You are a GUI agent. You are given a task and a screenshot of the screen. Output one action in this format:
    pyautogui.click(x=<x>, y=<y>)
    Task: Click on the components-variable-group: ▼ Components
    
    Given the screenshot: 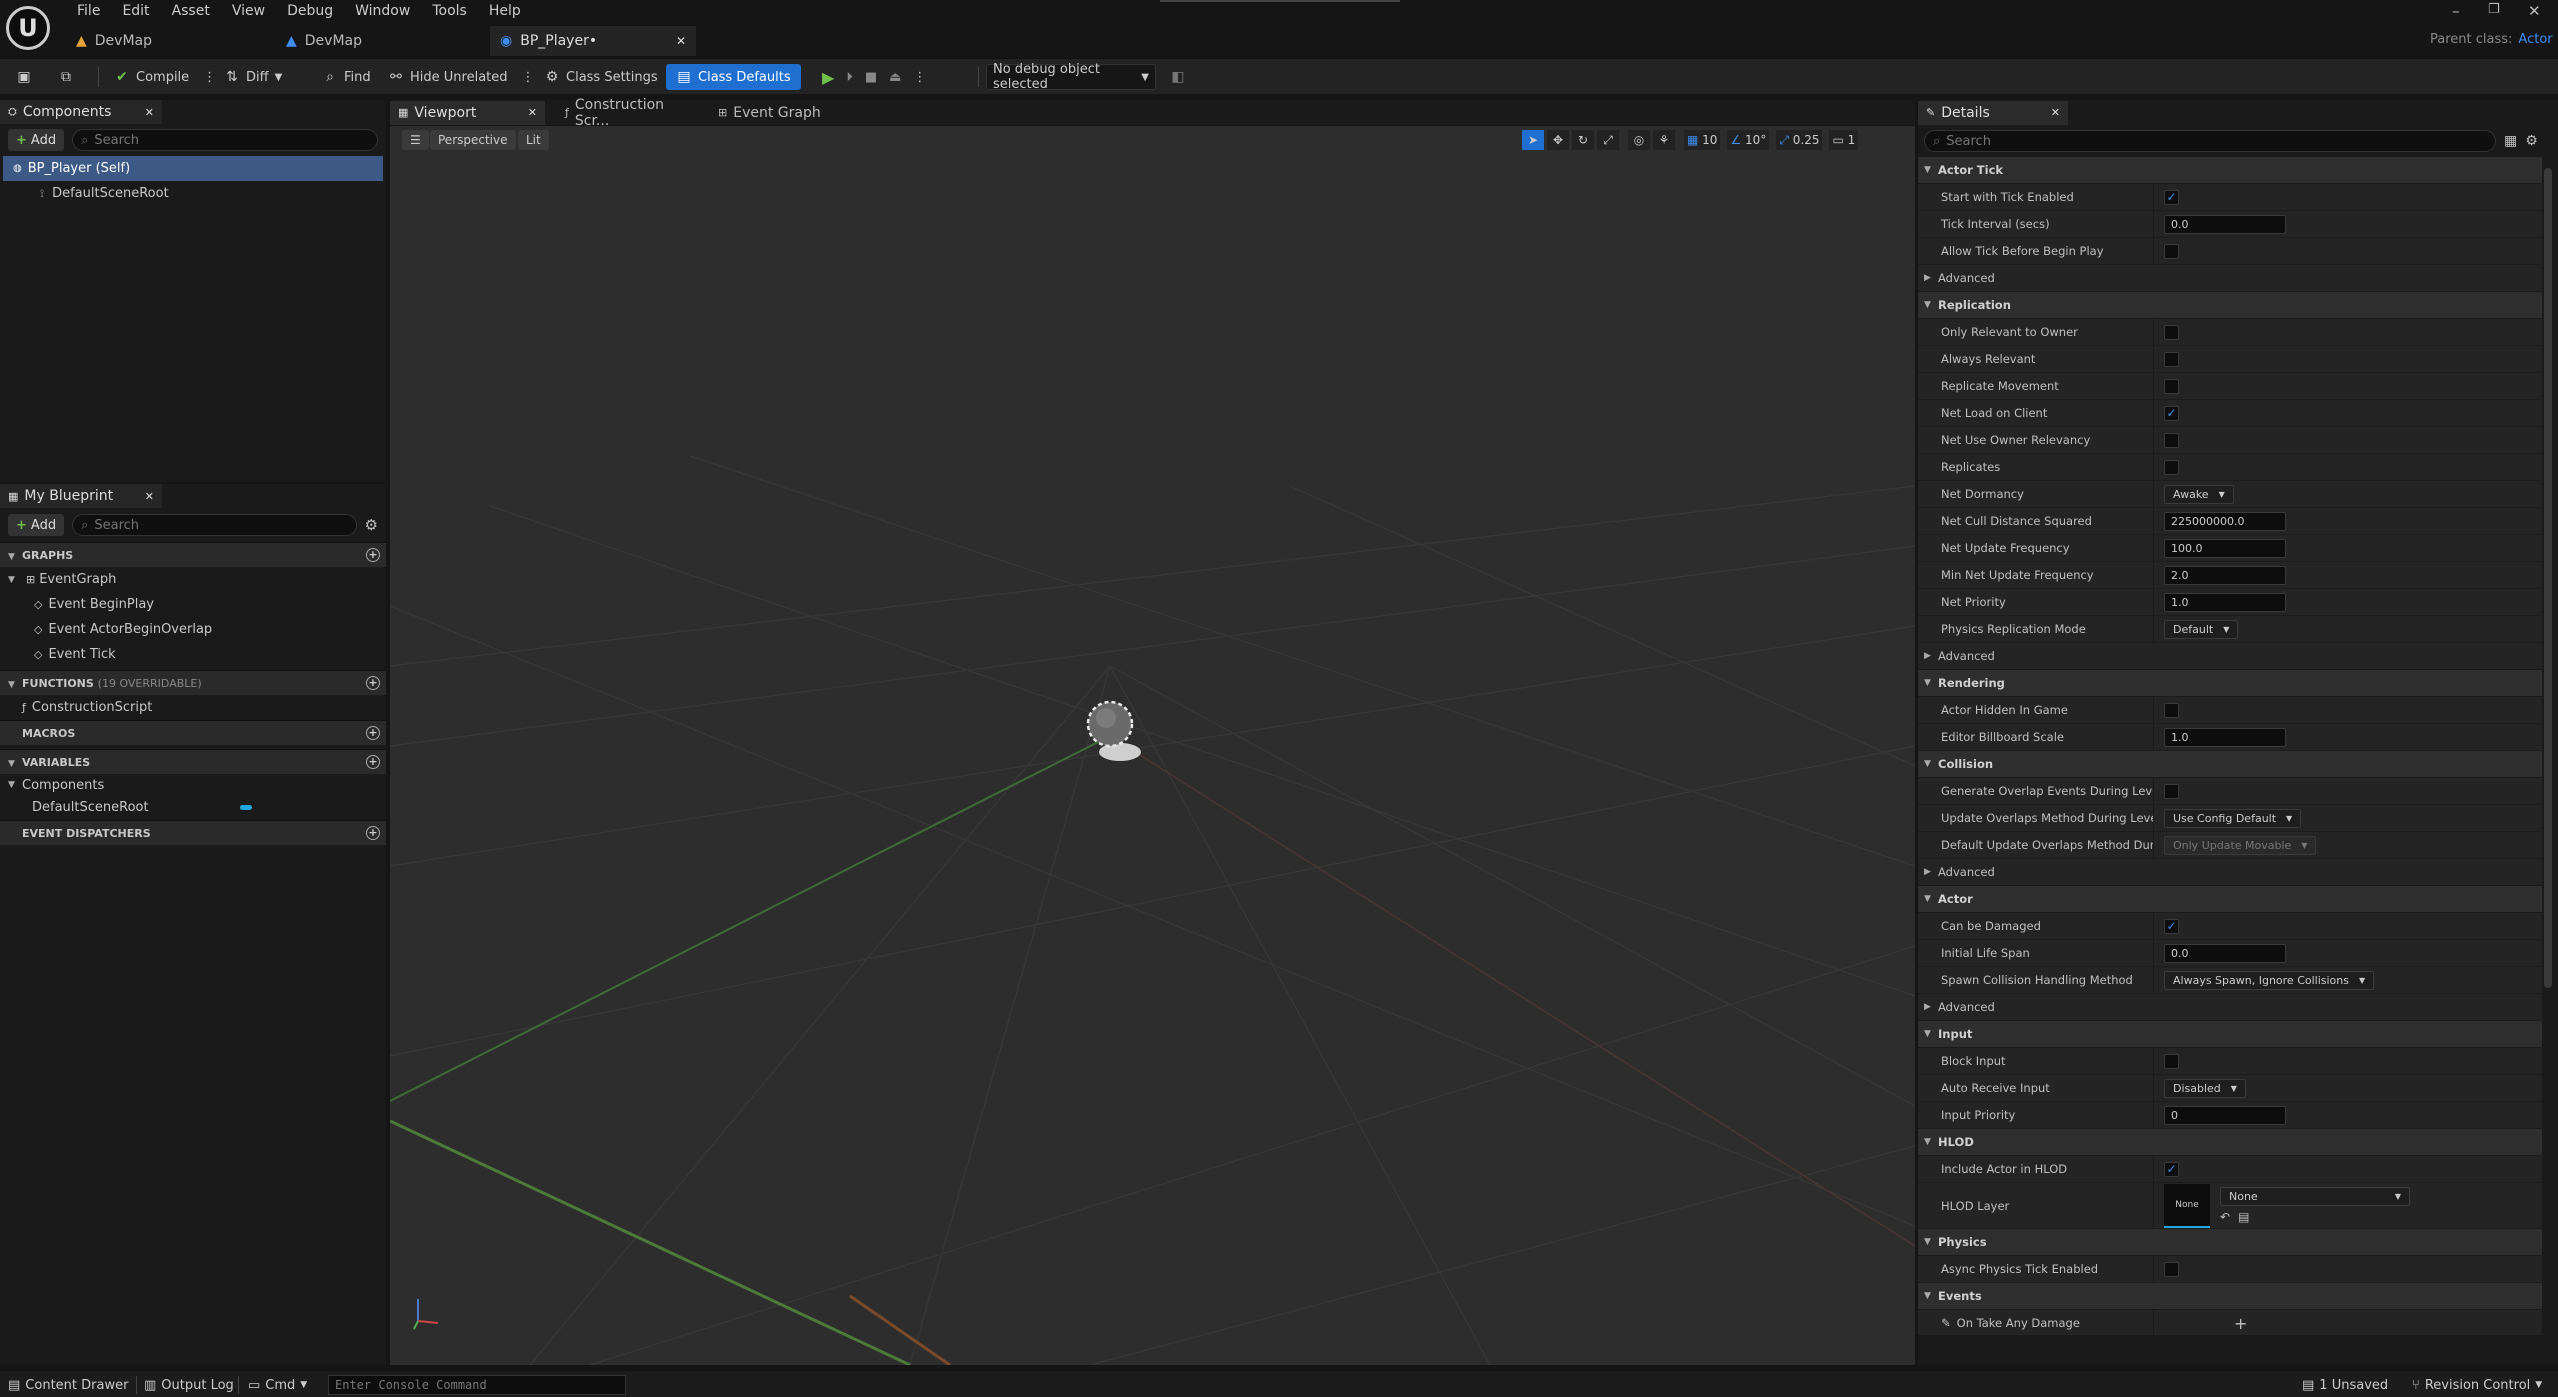 What is the action you would take?
    pyautogui.click(x=193, y=785)
    